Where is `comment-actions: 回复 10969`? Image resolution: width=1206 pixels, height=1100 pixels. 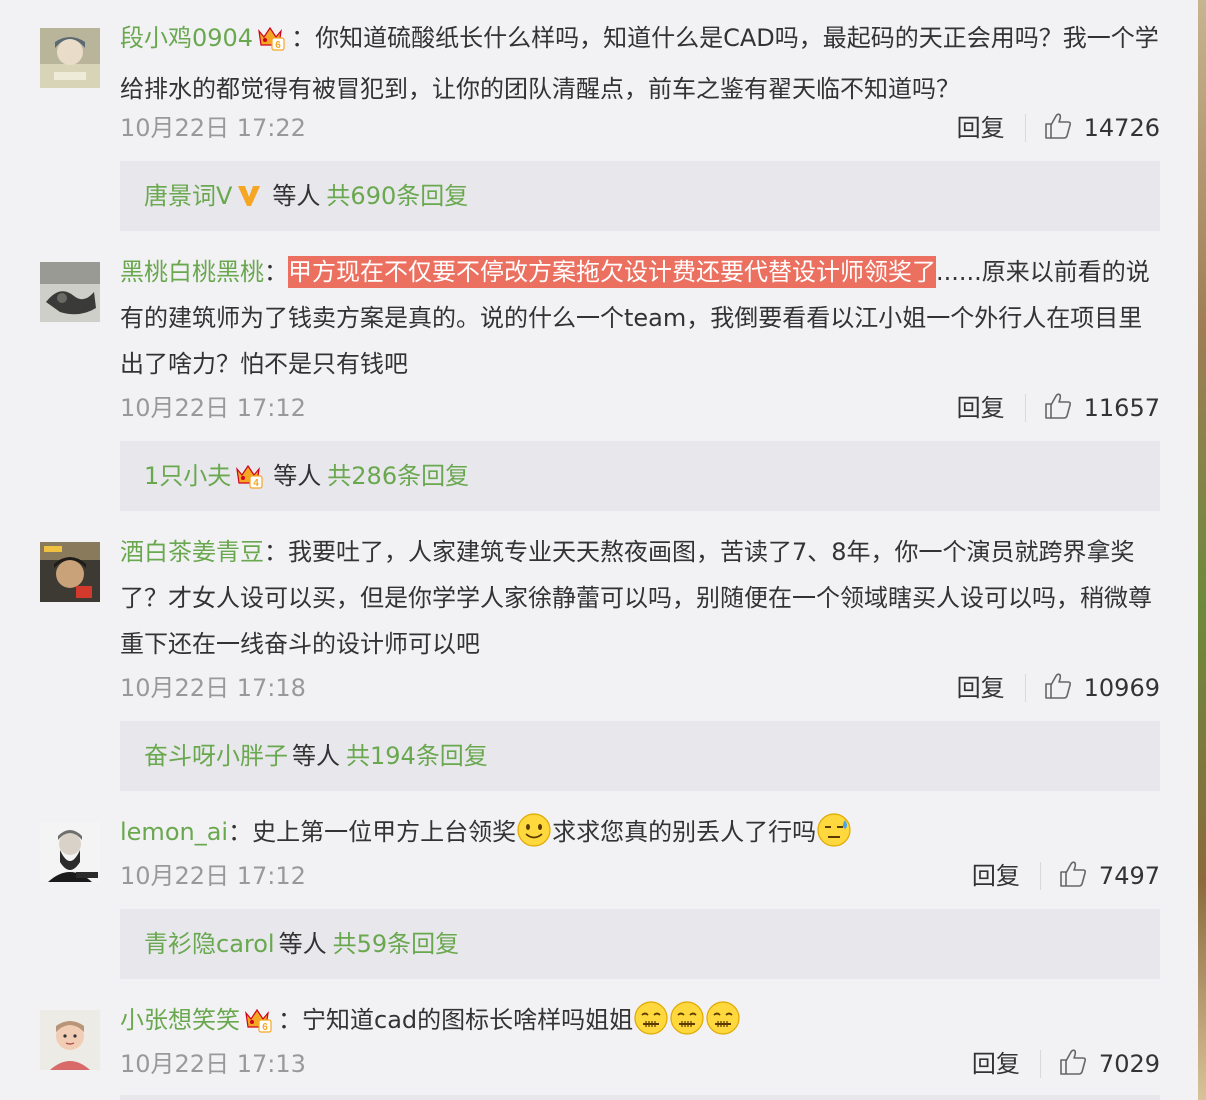
comment-actions: 回复 10969 is located at coordinates (1058, 688).